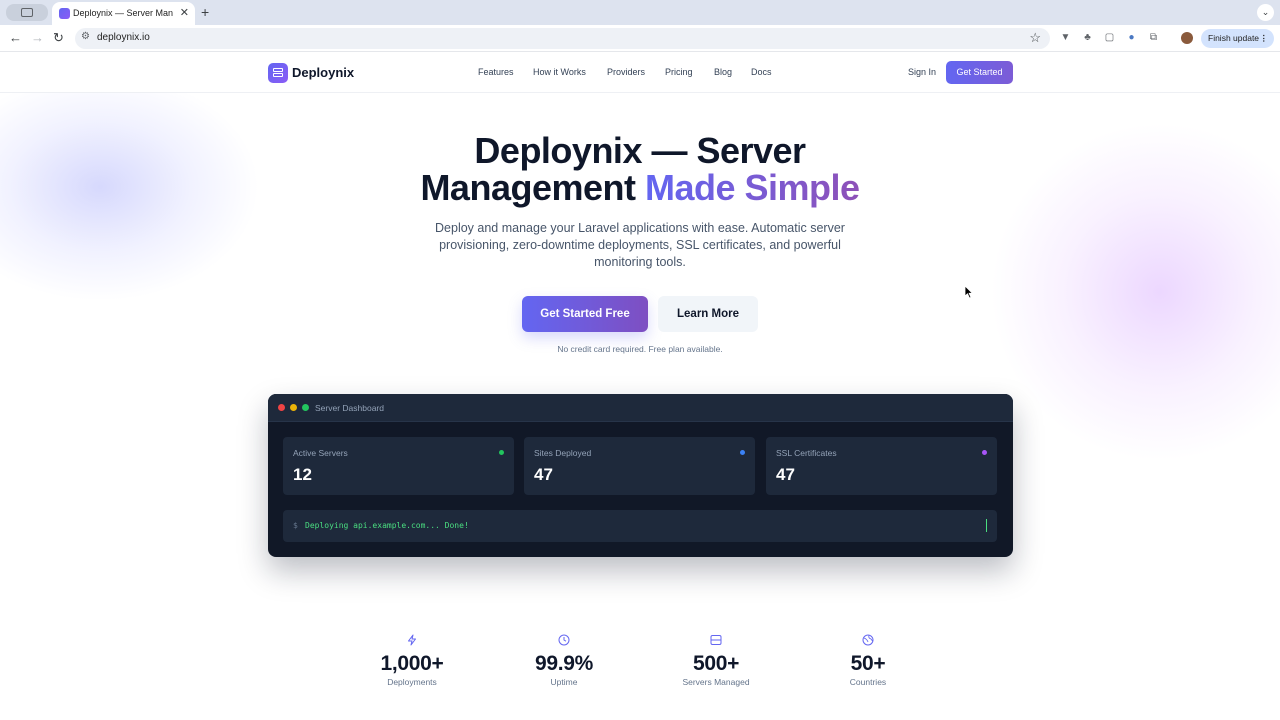 Image resolution: width=1280 pixels, height=720 pixels. Describe the element at coordinates (412, 682) in the screenshot. I see `stat-label: Deployments` at that location.